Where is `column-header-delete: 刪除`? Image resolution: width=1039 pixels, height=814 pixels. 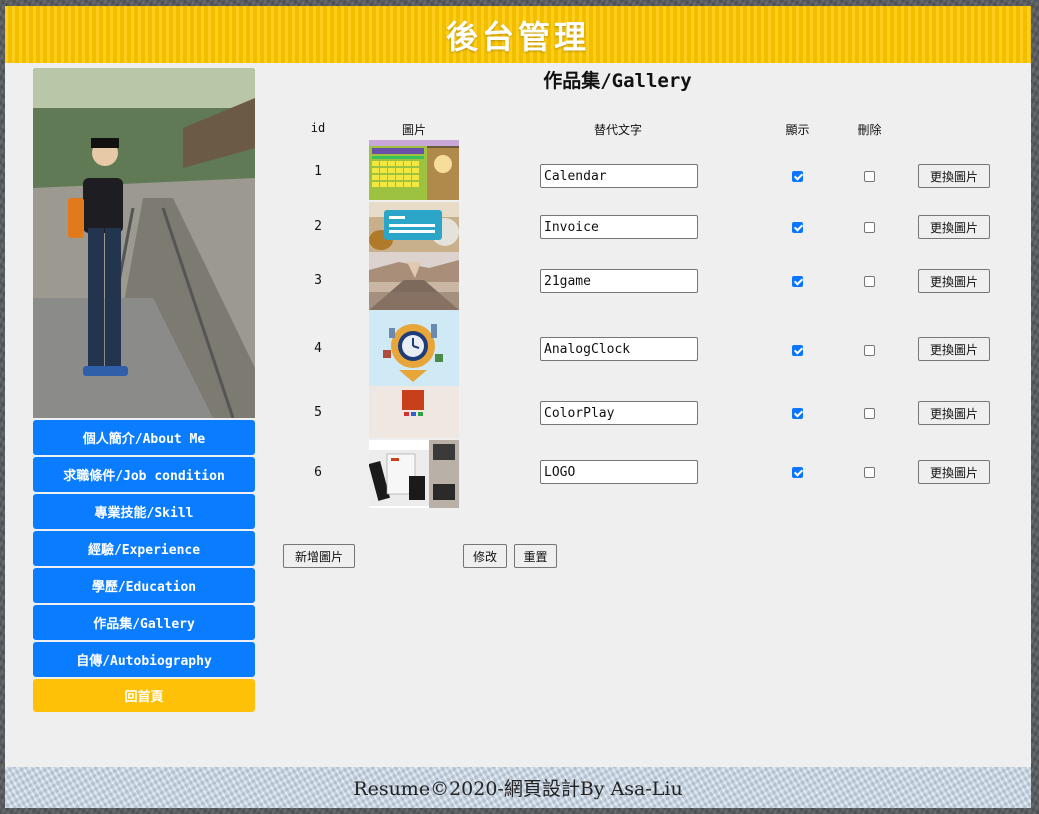 column-header-delete: 刪除 is located at coordinates (869, 130).